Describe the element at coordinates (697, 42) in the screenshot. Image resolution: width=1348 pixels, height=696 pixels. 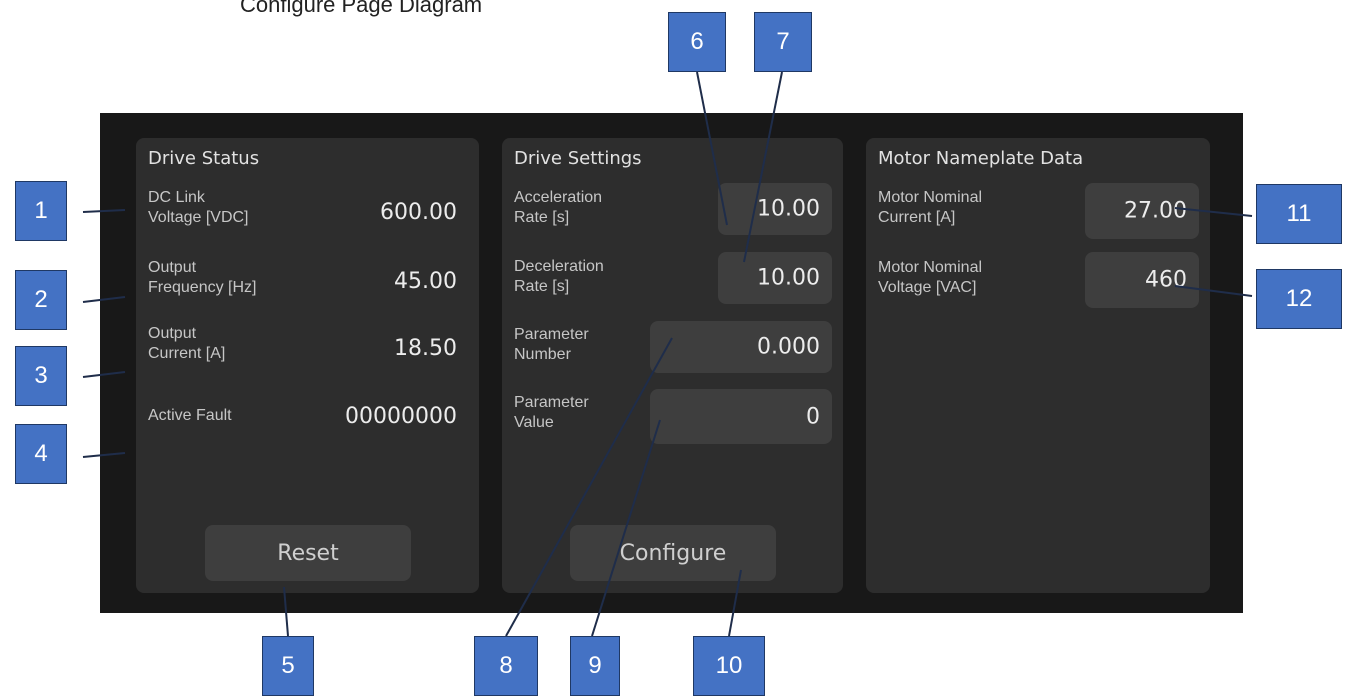
I see `callout-6: 6` at that location.